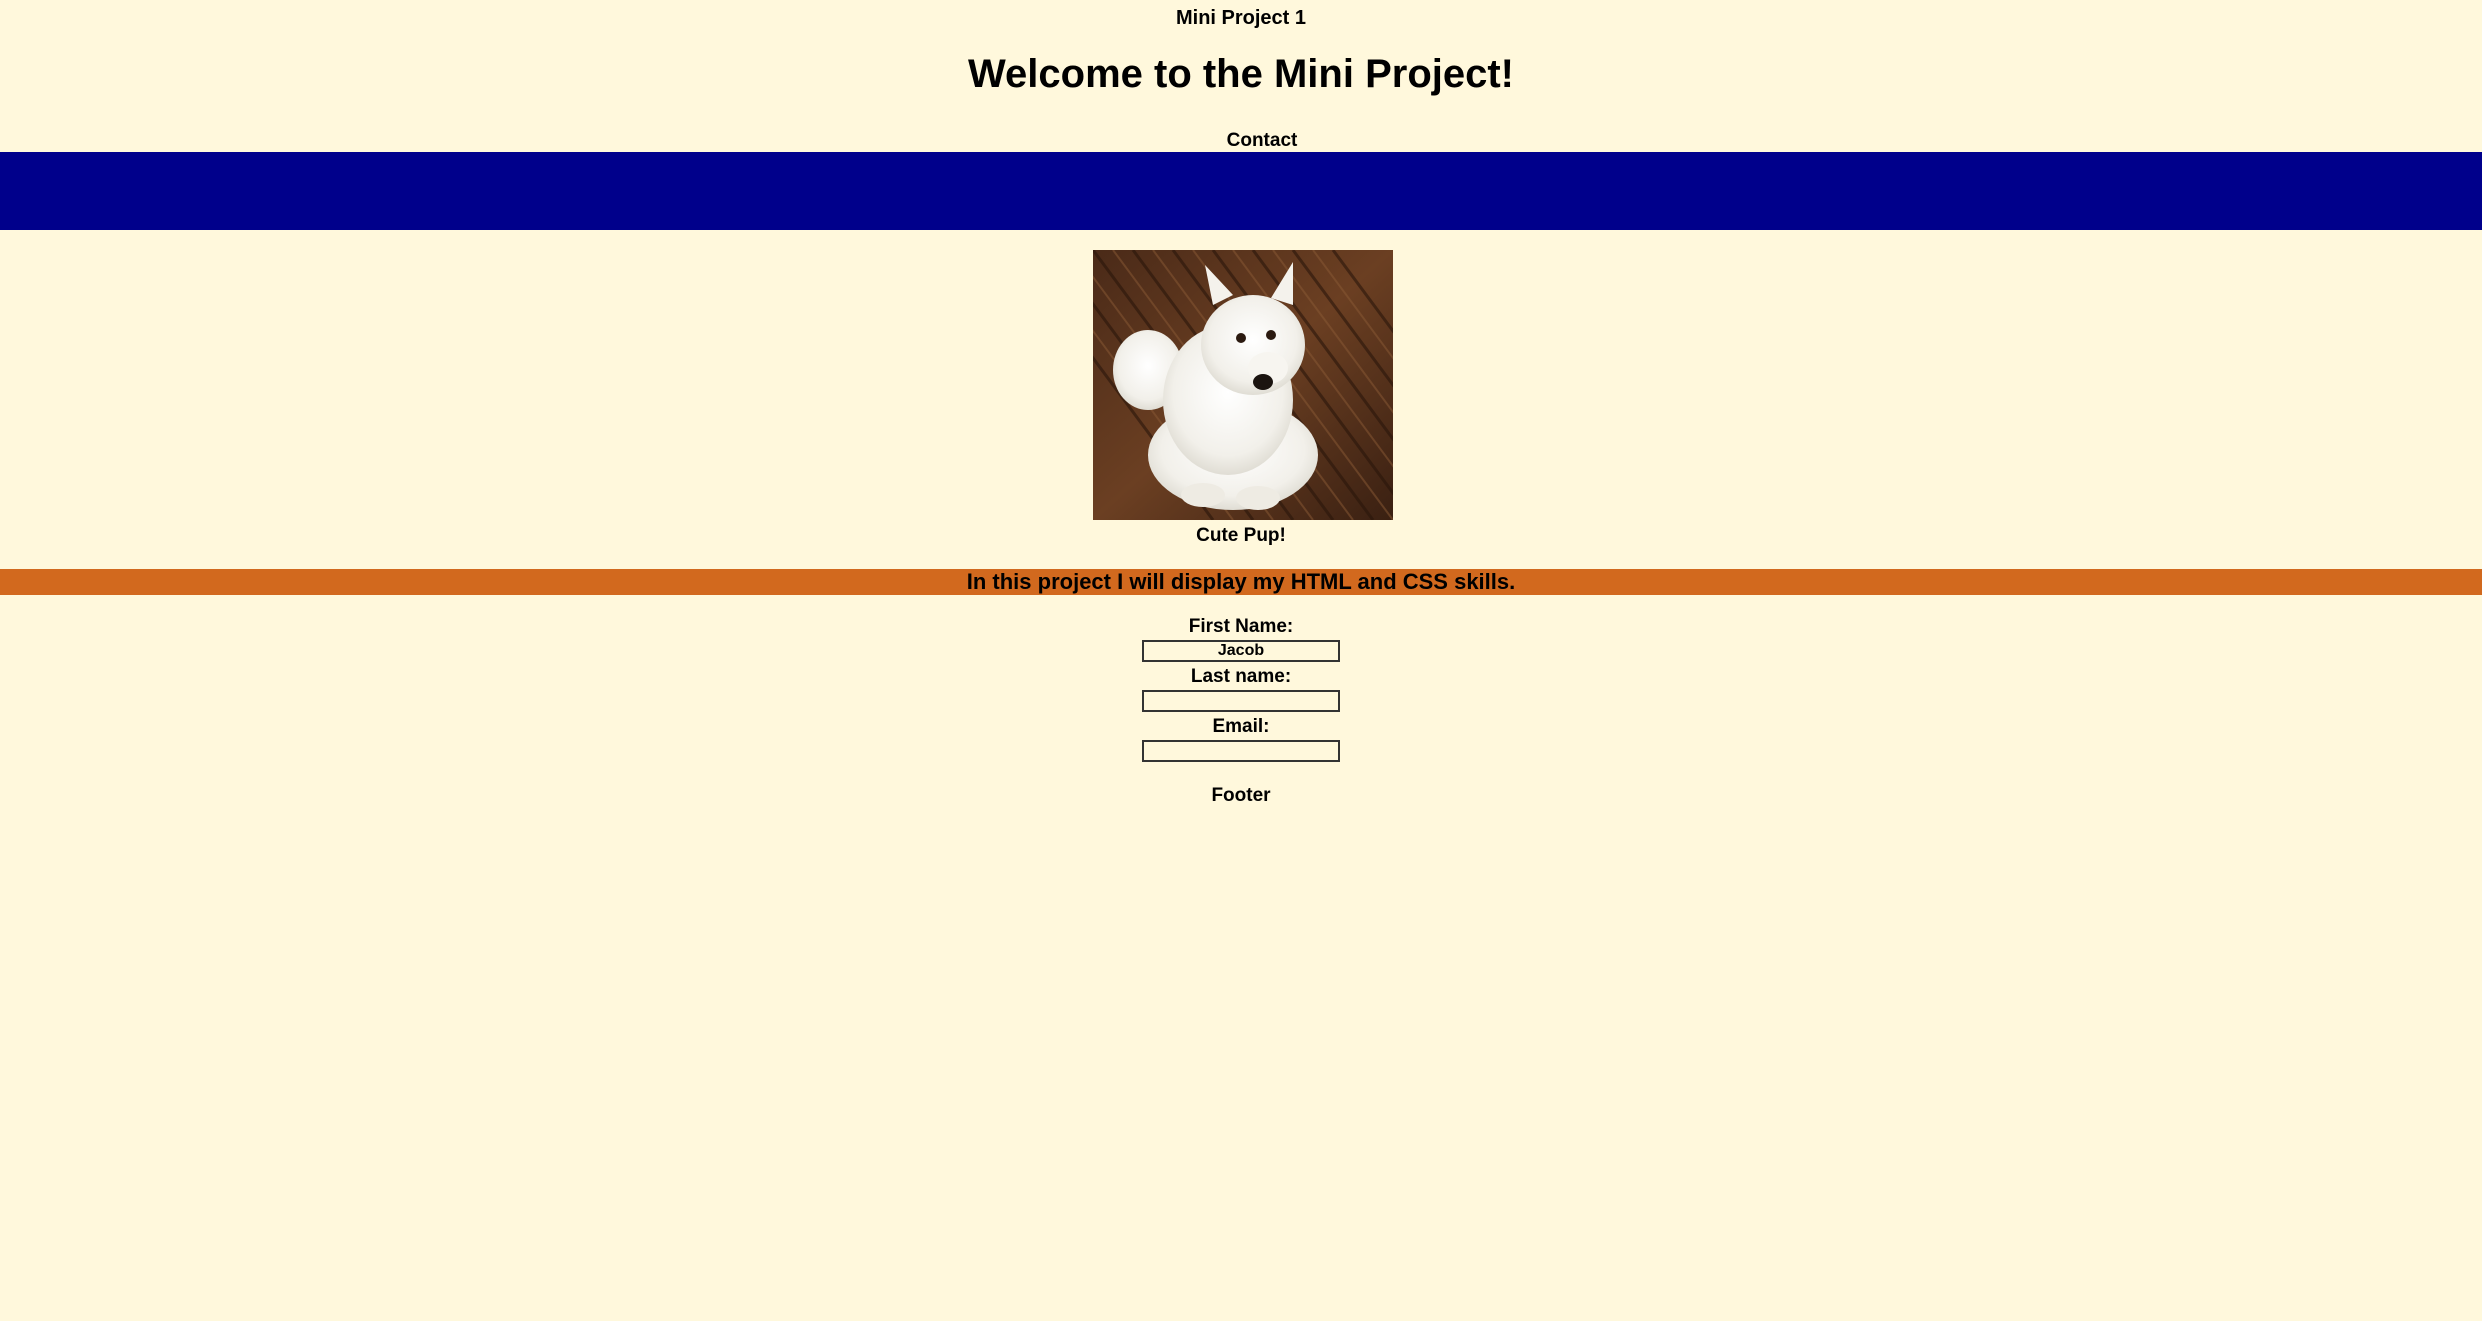  What do you see at coordinates (1241, 626) in the screenshot?
I see `first-name-label: First Name:` at bounding box center [1241, 626].